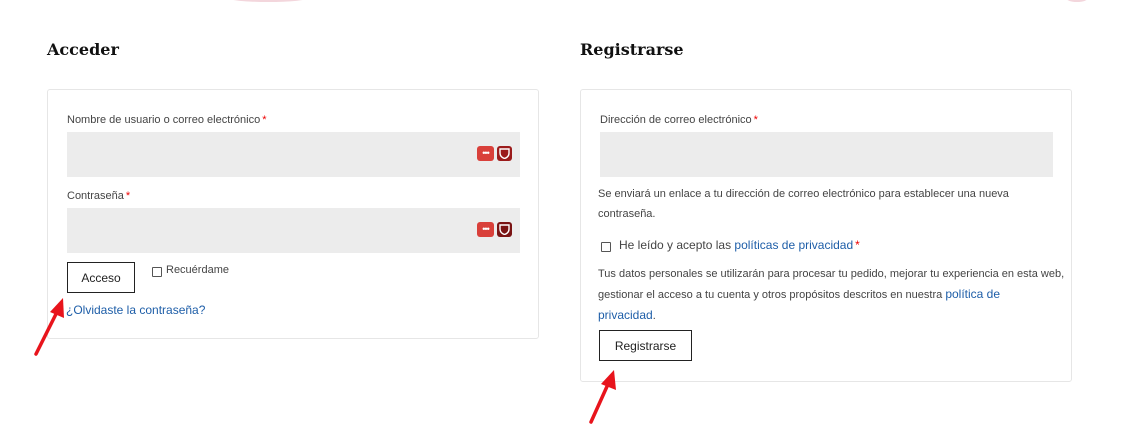 The width and height of the screenshot is (1131, 448). I want to click on privacy-notice-link-part1: política de, so click(972, 294).